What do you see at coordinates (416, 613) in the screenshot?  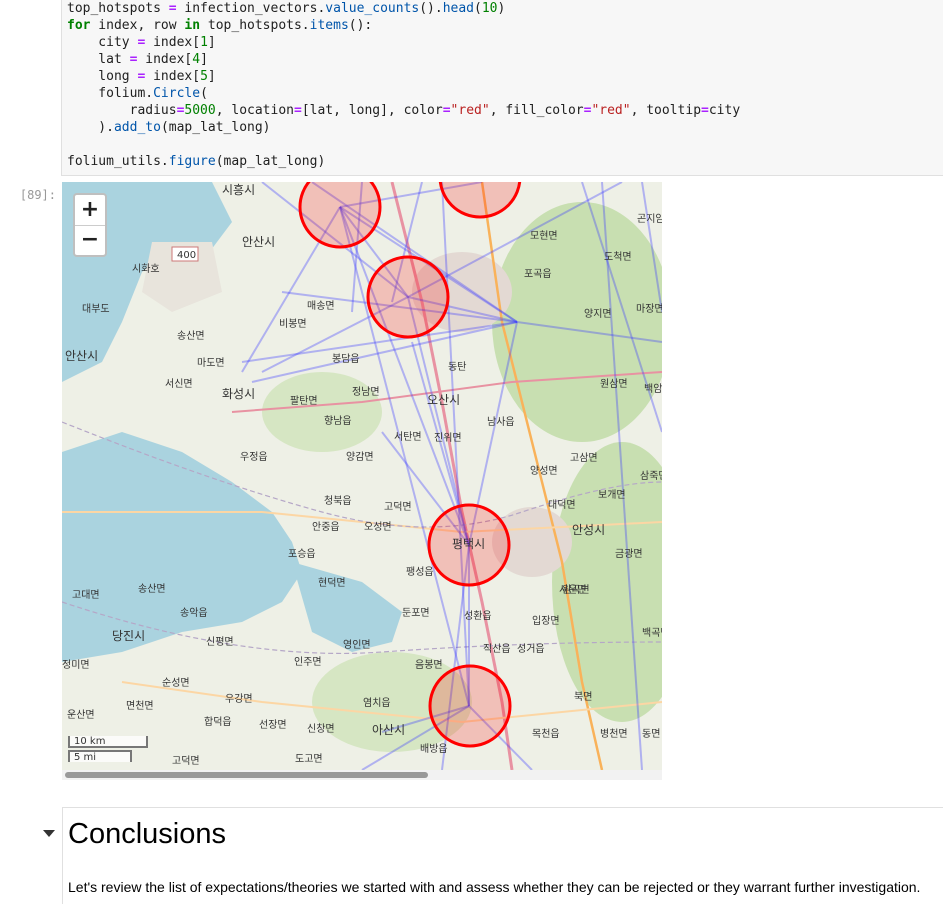 I see `map-place-label: 둔포면` at bounding box center [416, 613].